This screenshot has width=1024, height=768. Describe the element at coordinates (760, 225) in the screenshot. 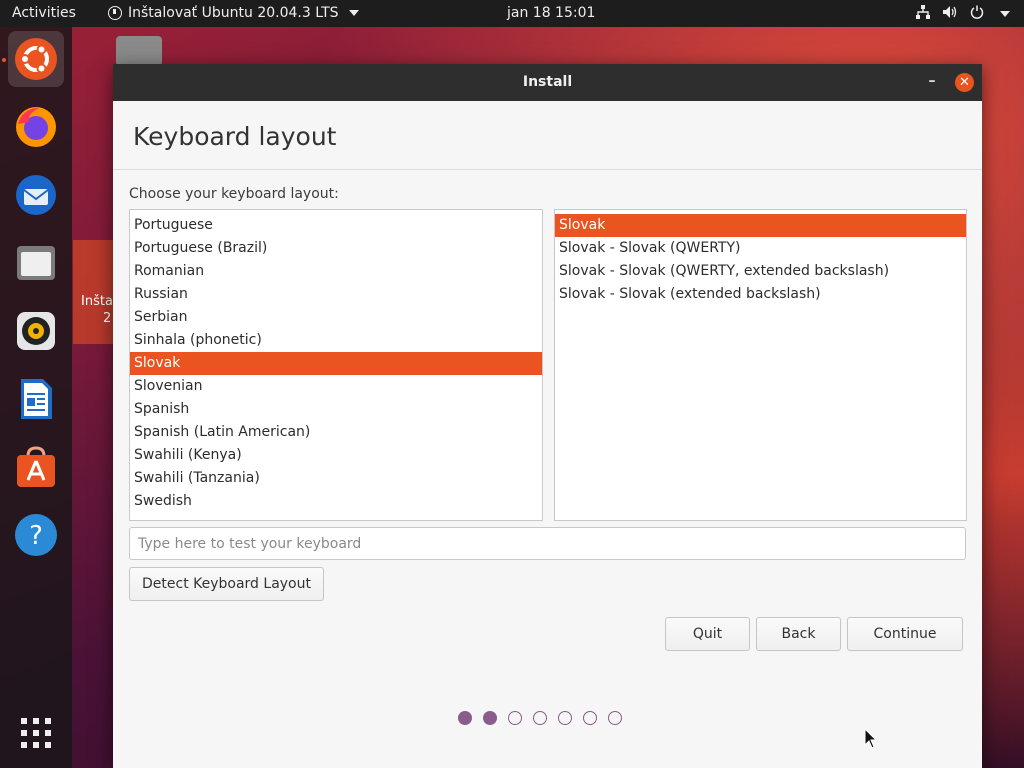

I see `variant-list-item: Slovak` at that location.